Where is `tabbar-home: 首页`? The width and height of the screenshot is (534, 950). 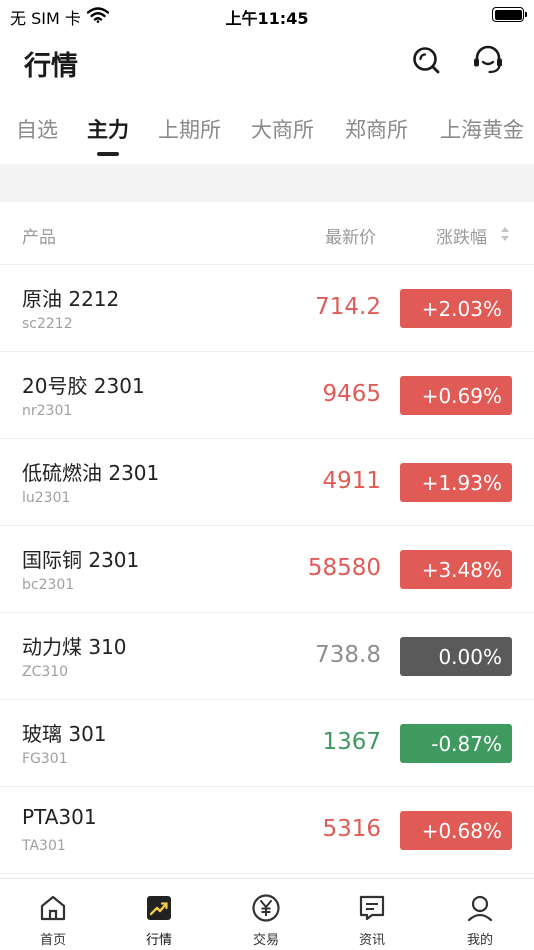
tabbar-home: 首页 is located at coordinates (53, 920).